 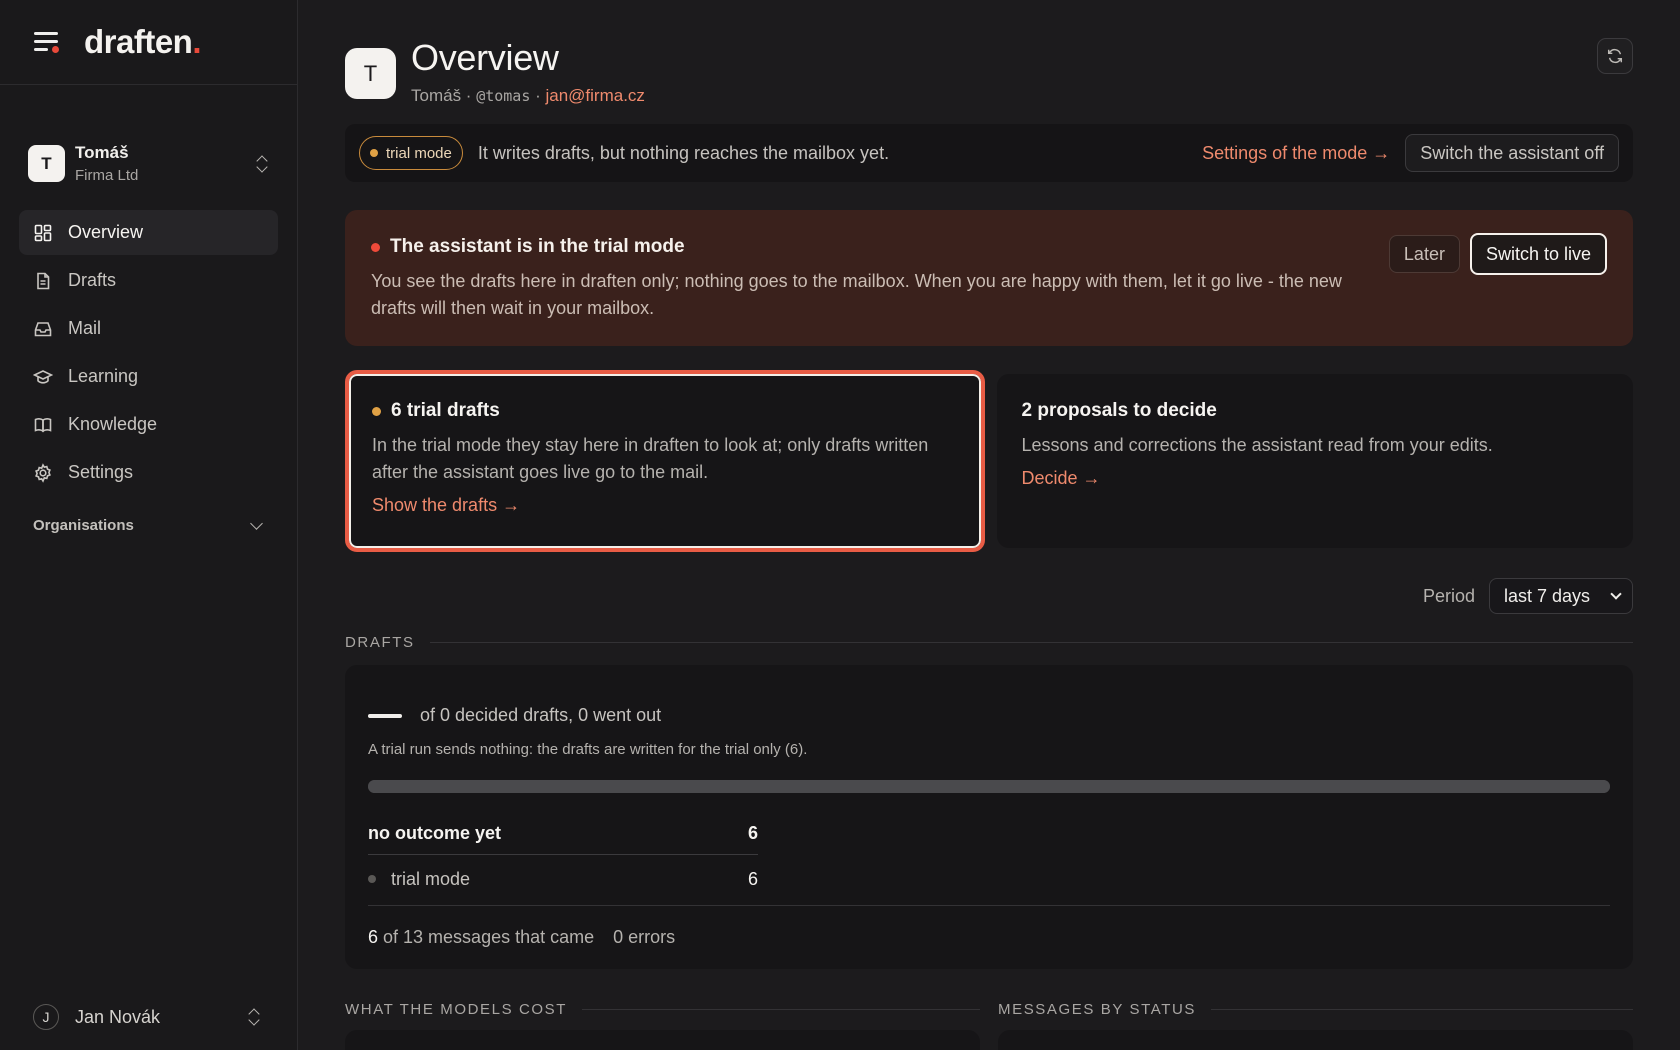 I want to click on sidebar-item-mail: Mail, so click(x=148, y=328).